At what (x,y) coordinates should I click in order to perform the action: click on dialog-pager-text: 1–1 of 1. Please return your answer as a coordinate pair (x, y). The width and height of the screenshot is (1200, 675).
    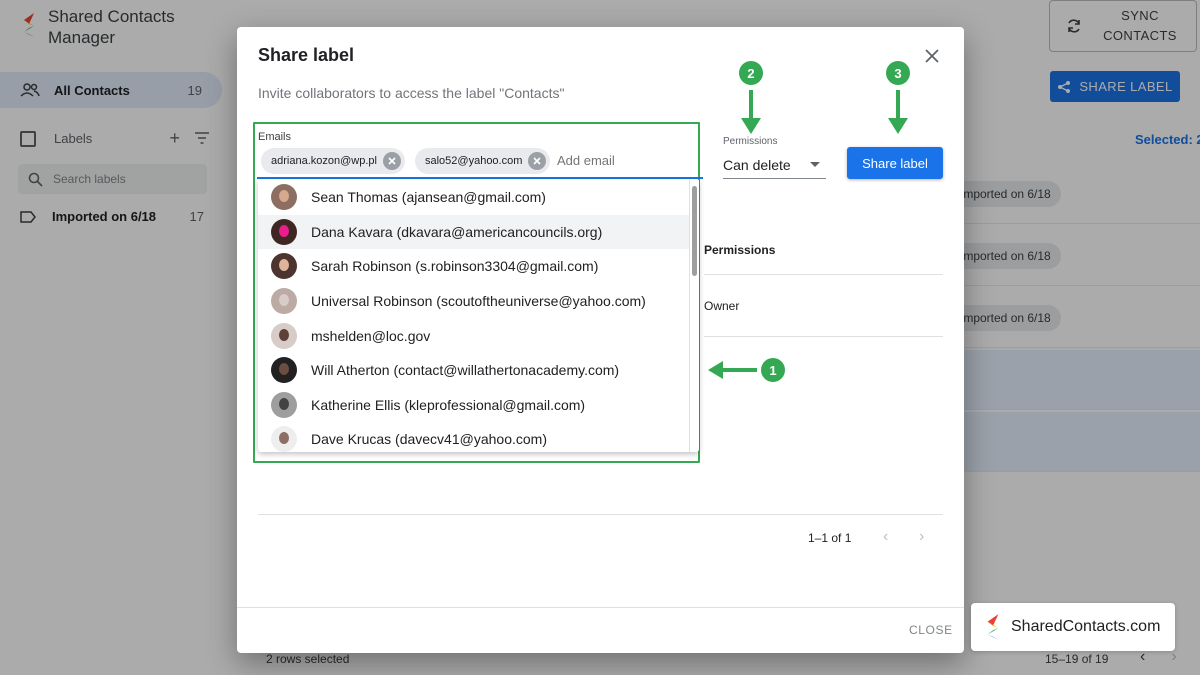
    Looking at the image, I should click on (830, 538).